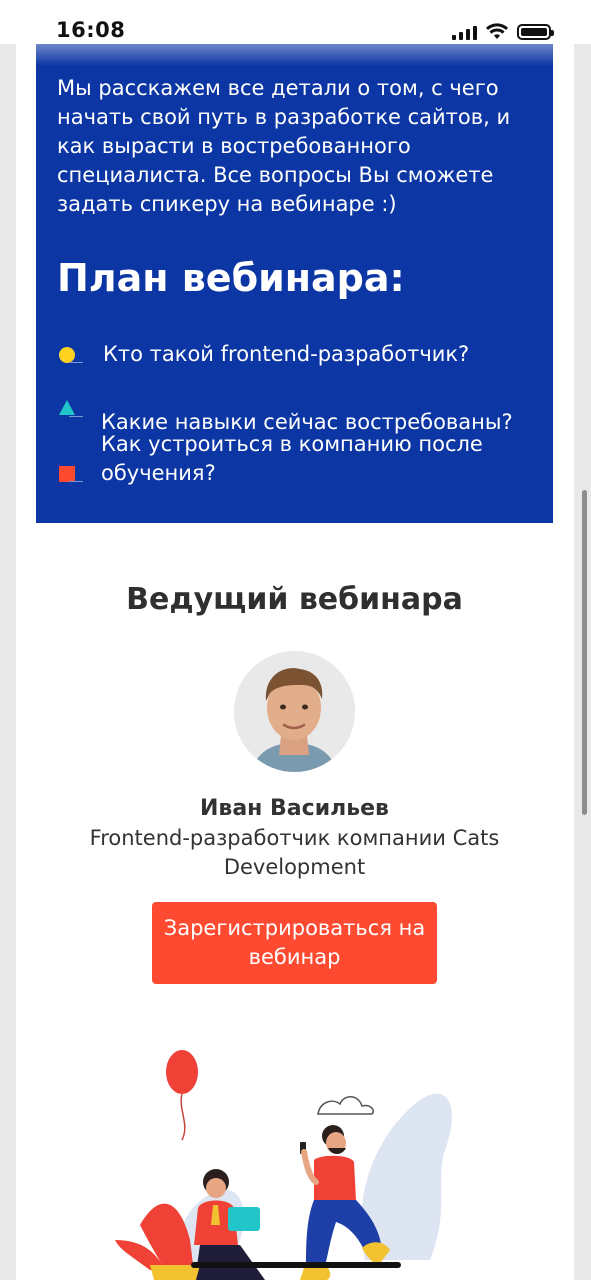 This screenshot has width=591, height=1280. I want to click on yellow-circle-icon, so click(67, 354).